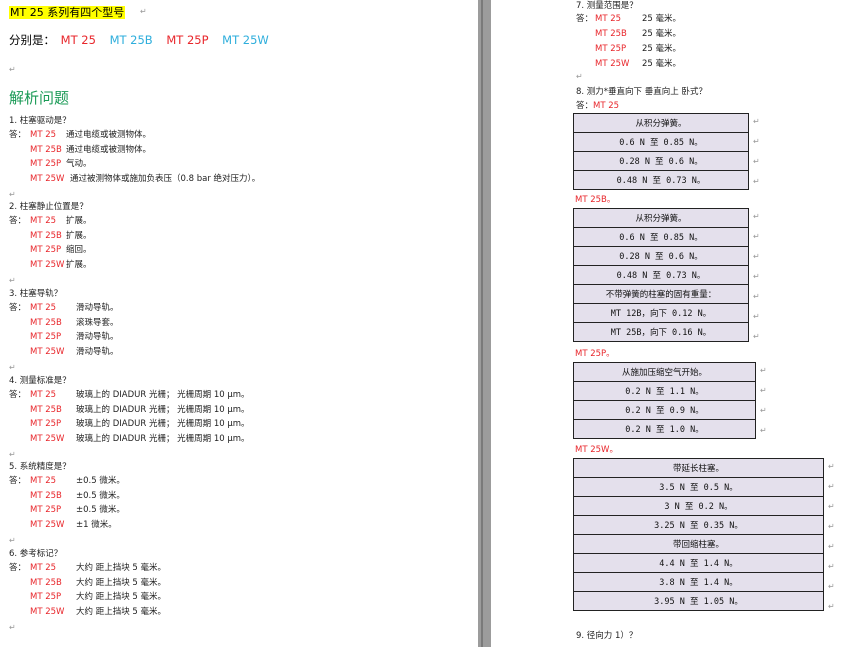  I want to click on question-6: 6. 参考标记？, so click(36, 554).